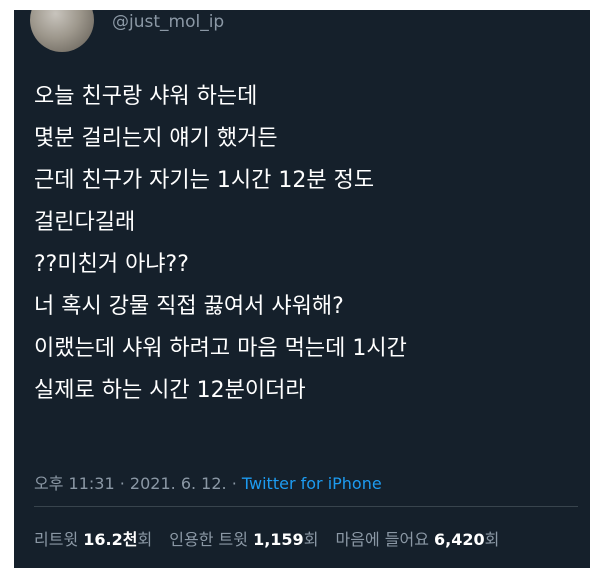 The height and width of the screenshot is (572, 600). Describe the element at coordinates (62, 31) in the screenshot. I see `avatar` at that location.